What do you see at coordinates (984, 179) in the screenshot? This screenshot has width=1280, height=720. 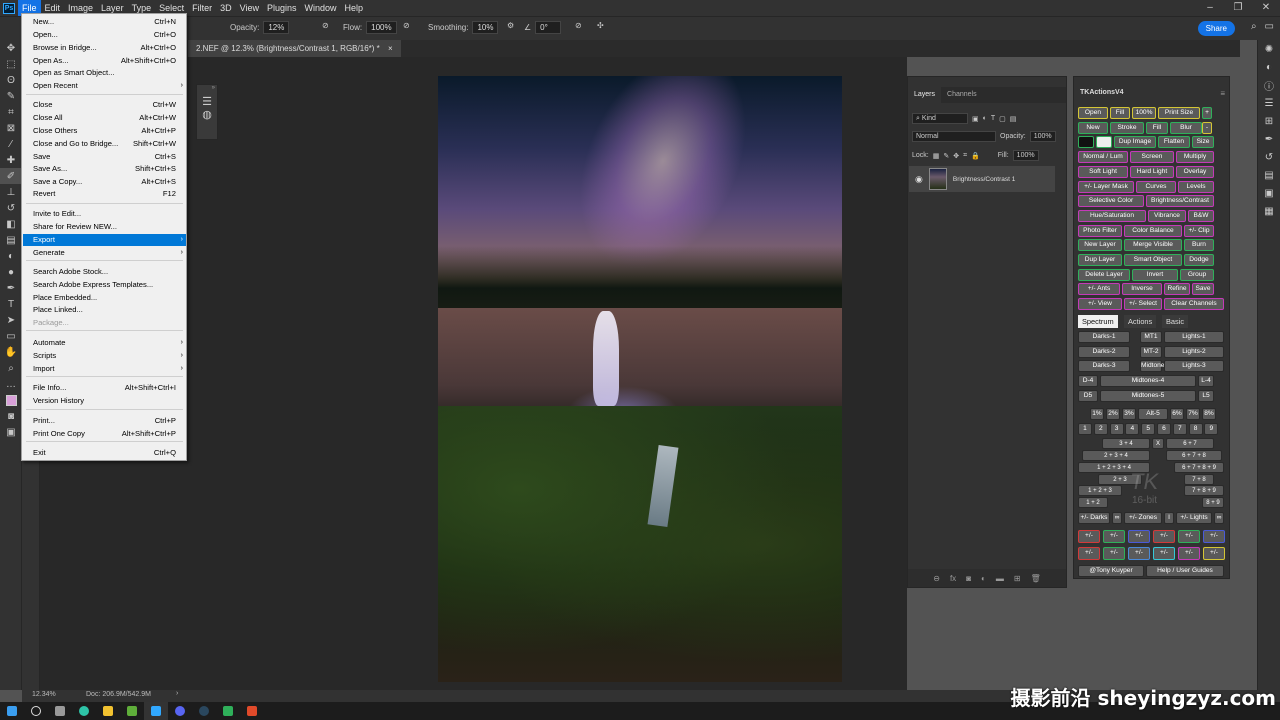 I see `layer-name: Brightness/Contrast 1` at bounding box center [984, 179].